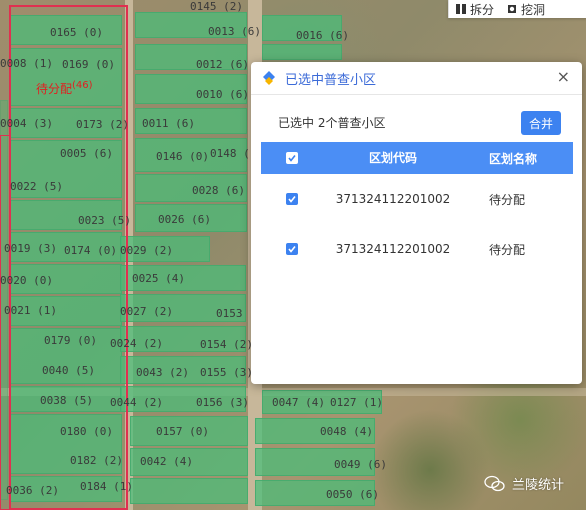  What do you see at coordinates (563, 77) in the screenshot?
I see `close-icon: ×` at bounding box center [563, 77].